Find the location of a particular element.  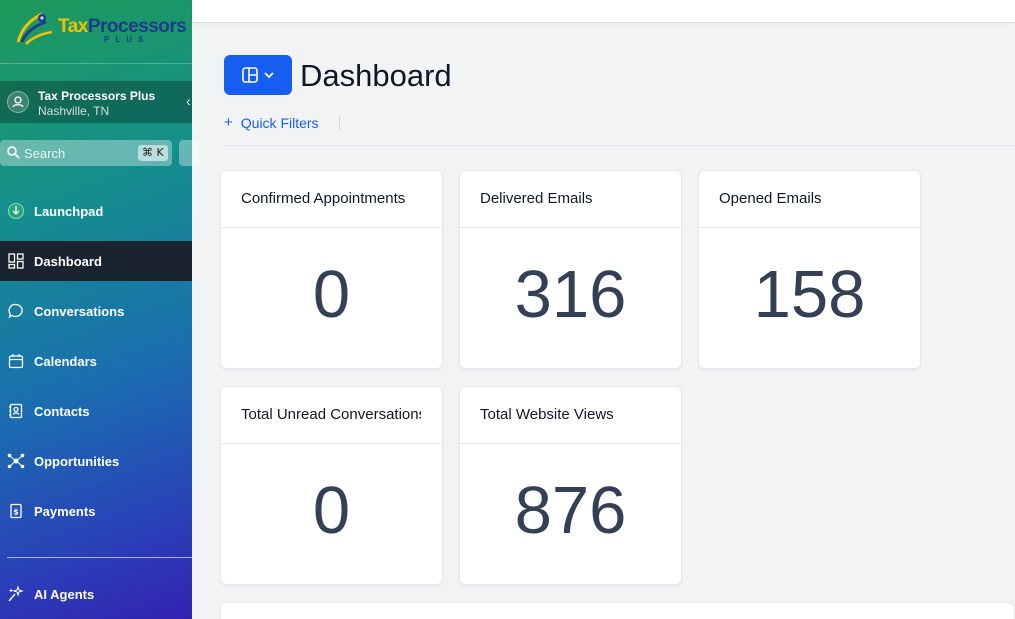

sidebar-item-payments: $ Payments is located at coordinates (96, 511).